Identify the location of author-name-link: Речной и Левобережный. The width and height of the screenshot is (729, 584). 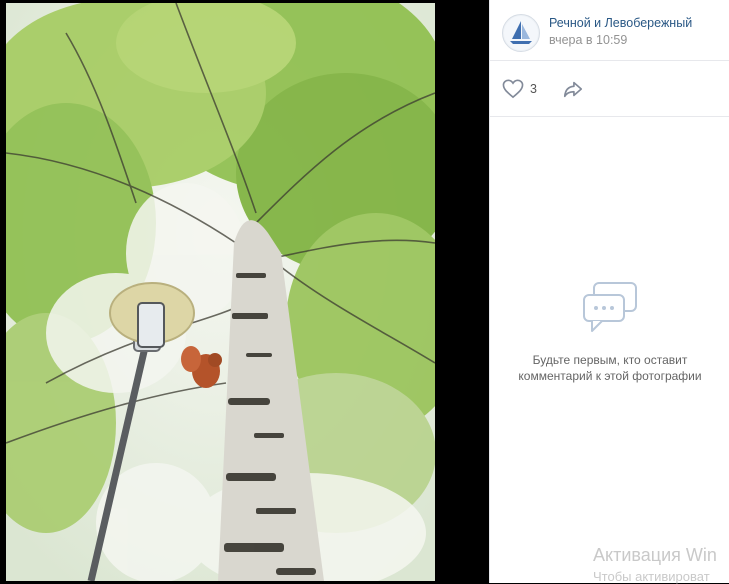
(620, 23).